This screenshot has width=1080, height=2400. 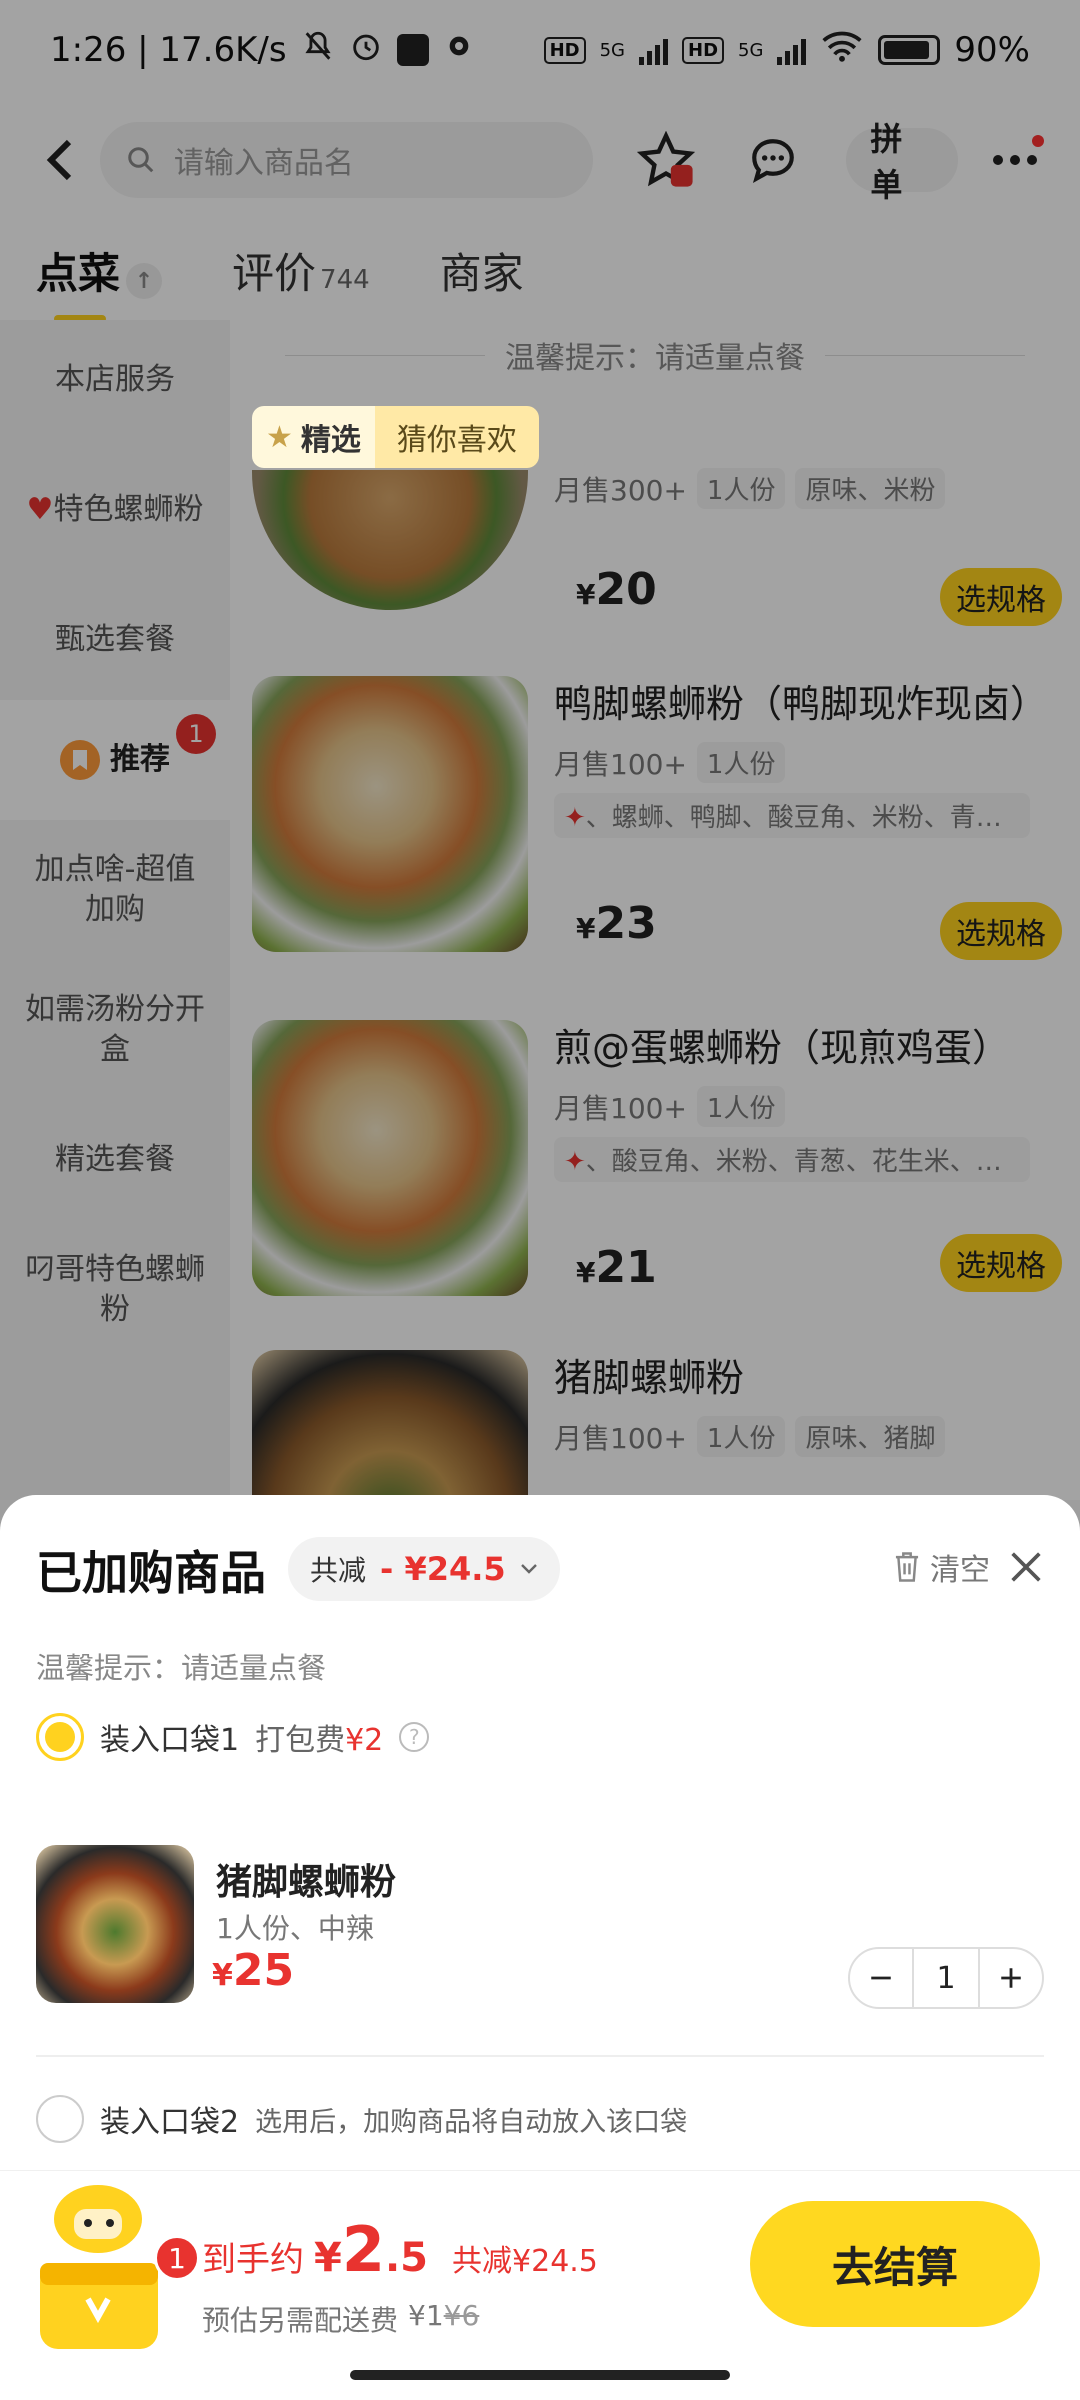 What do you see at coordinates (540, 2056) in the screenshot?
I see `divider` at bounding box center [540, 2056].